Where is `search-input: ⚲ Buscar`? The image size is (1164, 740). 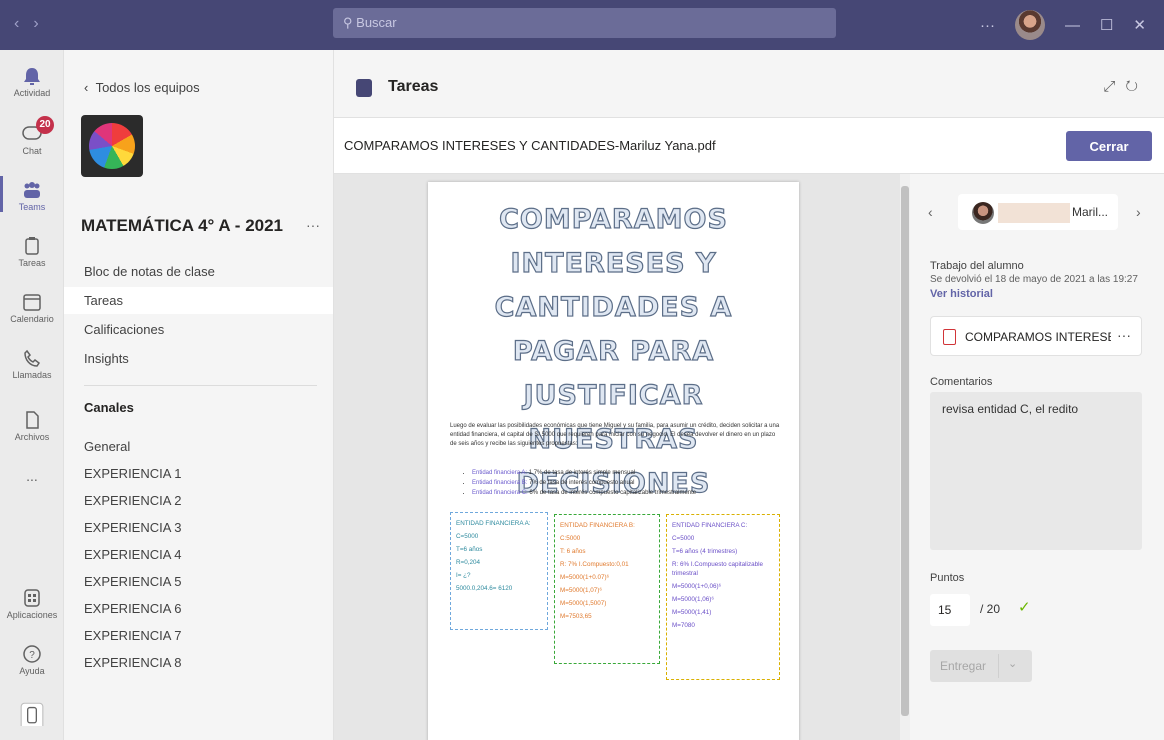
search-input: ⚲ Buscar is located at coordinates (584, 23).